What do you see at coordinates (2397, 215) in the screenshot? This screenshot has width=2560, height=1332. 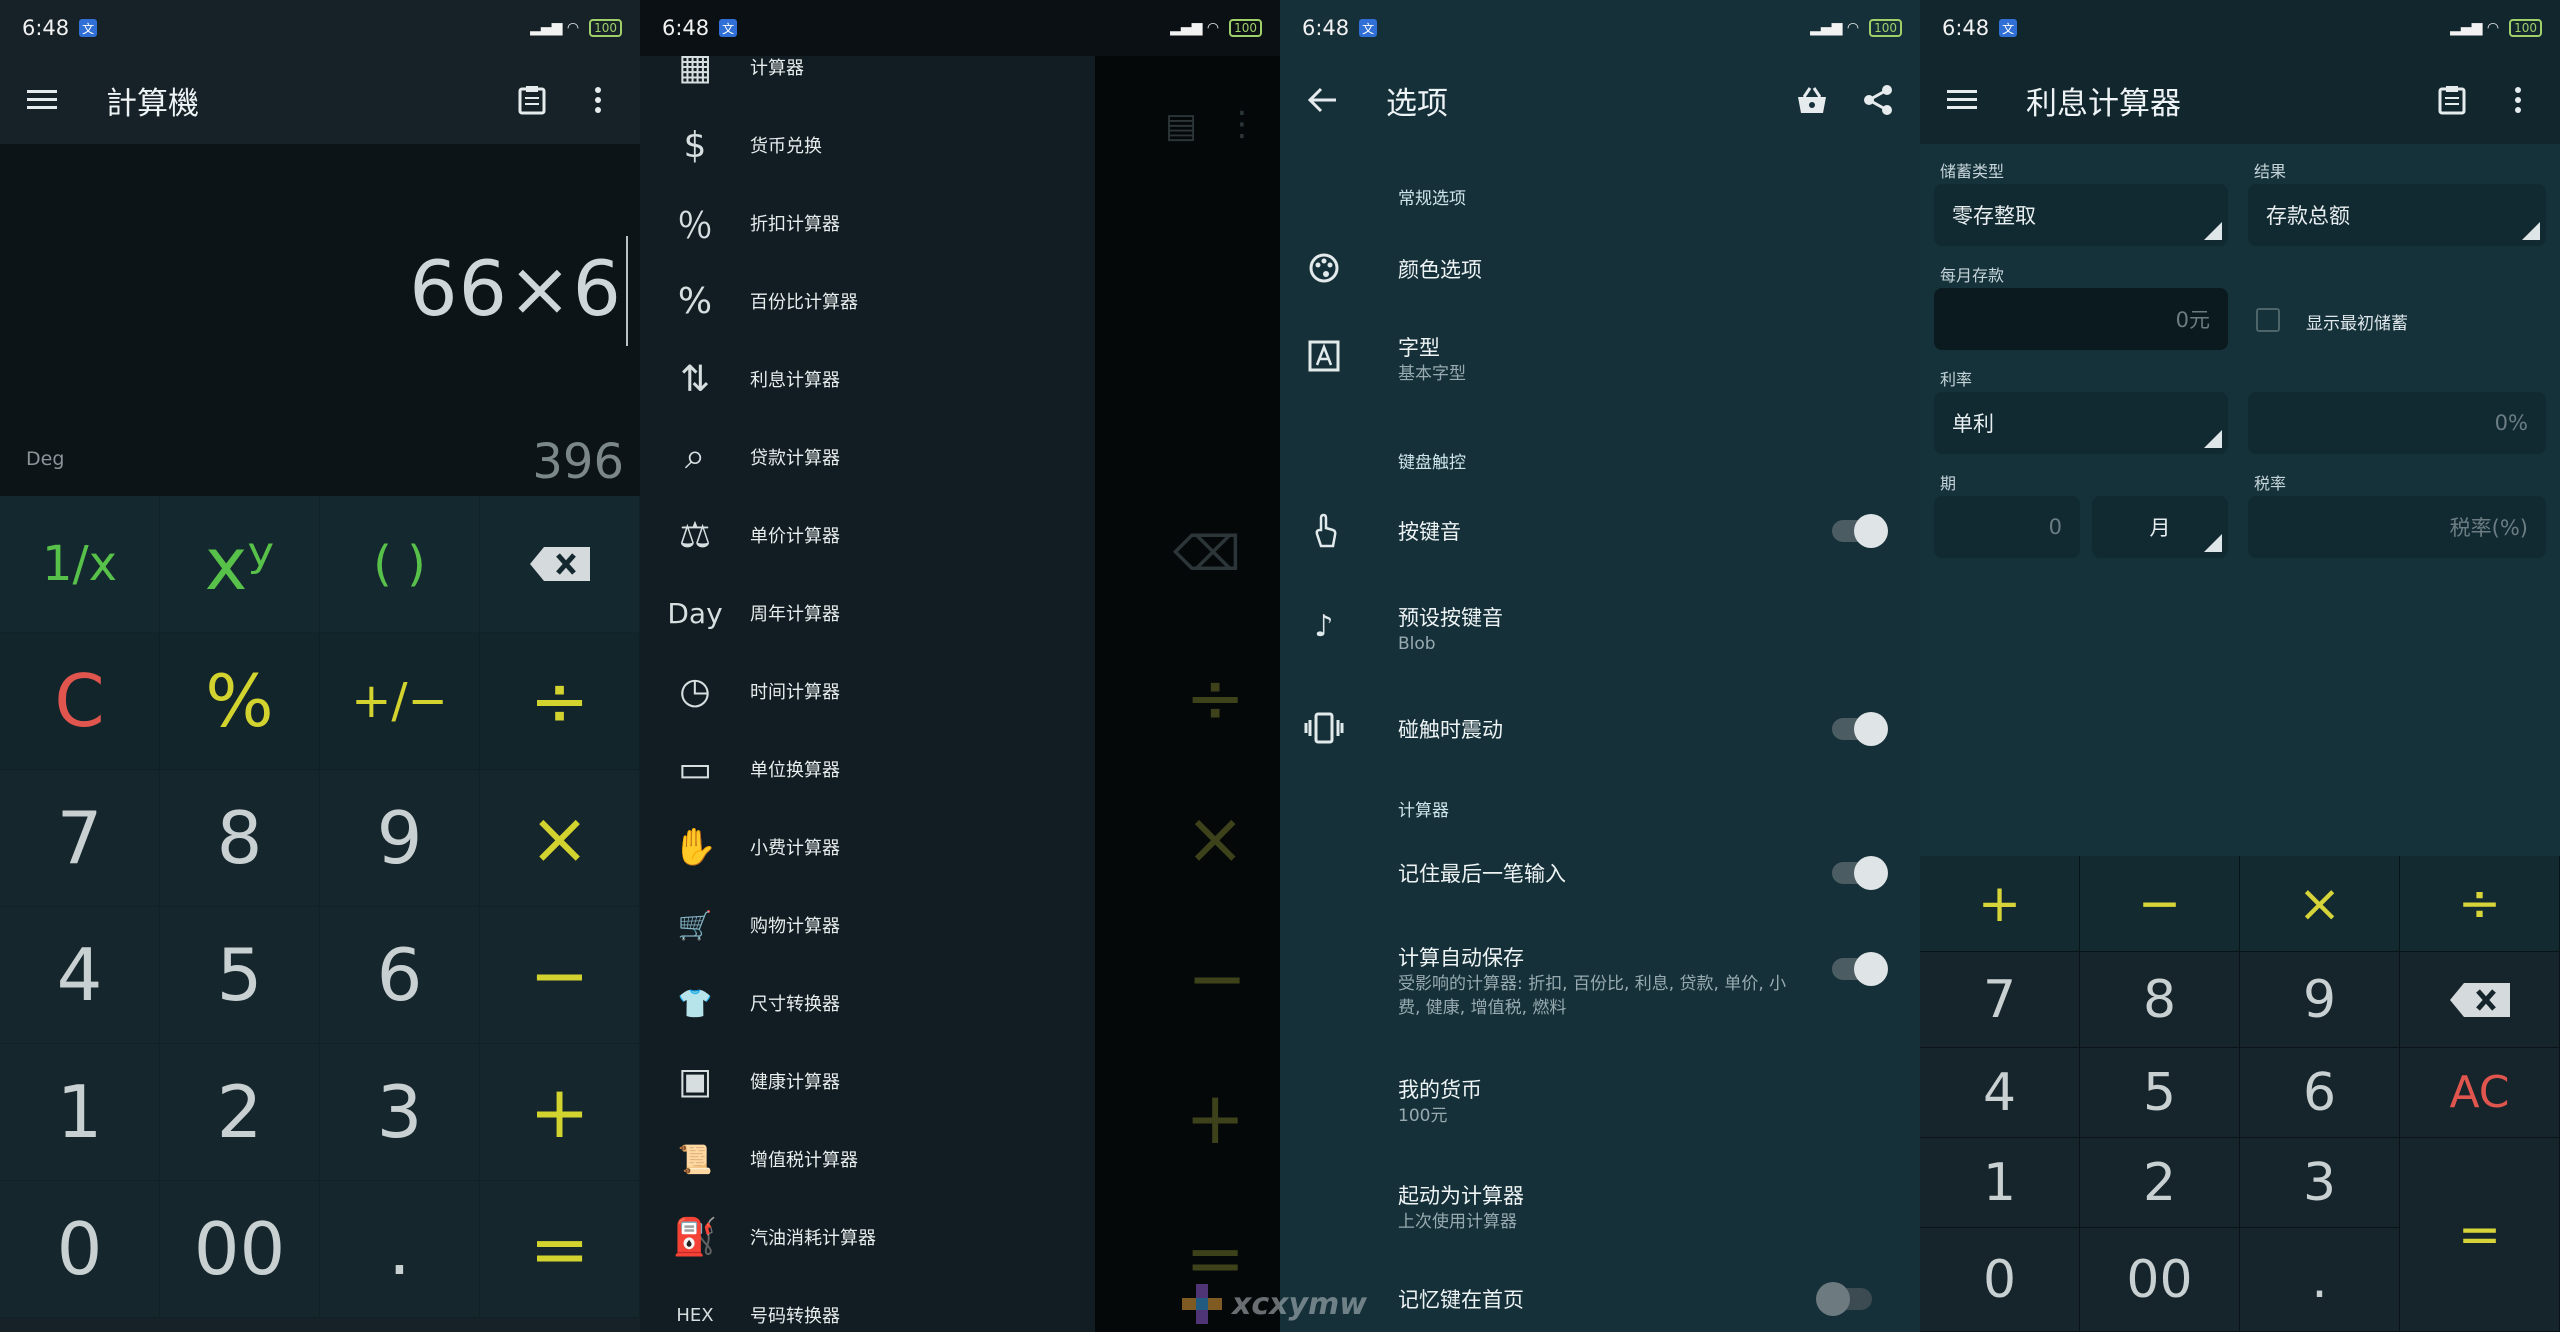 I see `result-select: 存款总额` at bounding box center [2397, 215].